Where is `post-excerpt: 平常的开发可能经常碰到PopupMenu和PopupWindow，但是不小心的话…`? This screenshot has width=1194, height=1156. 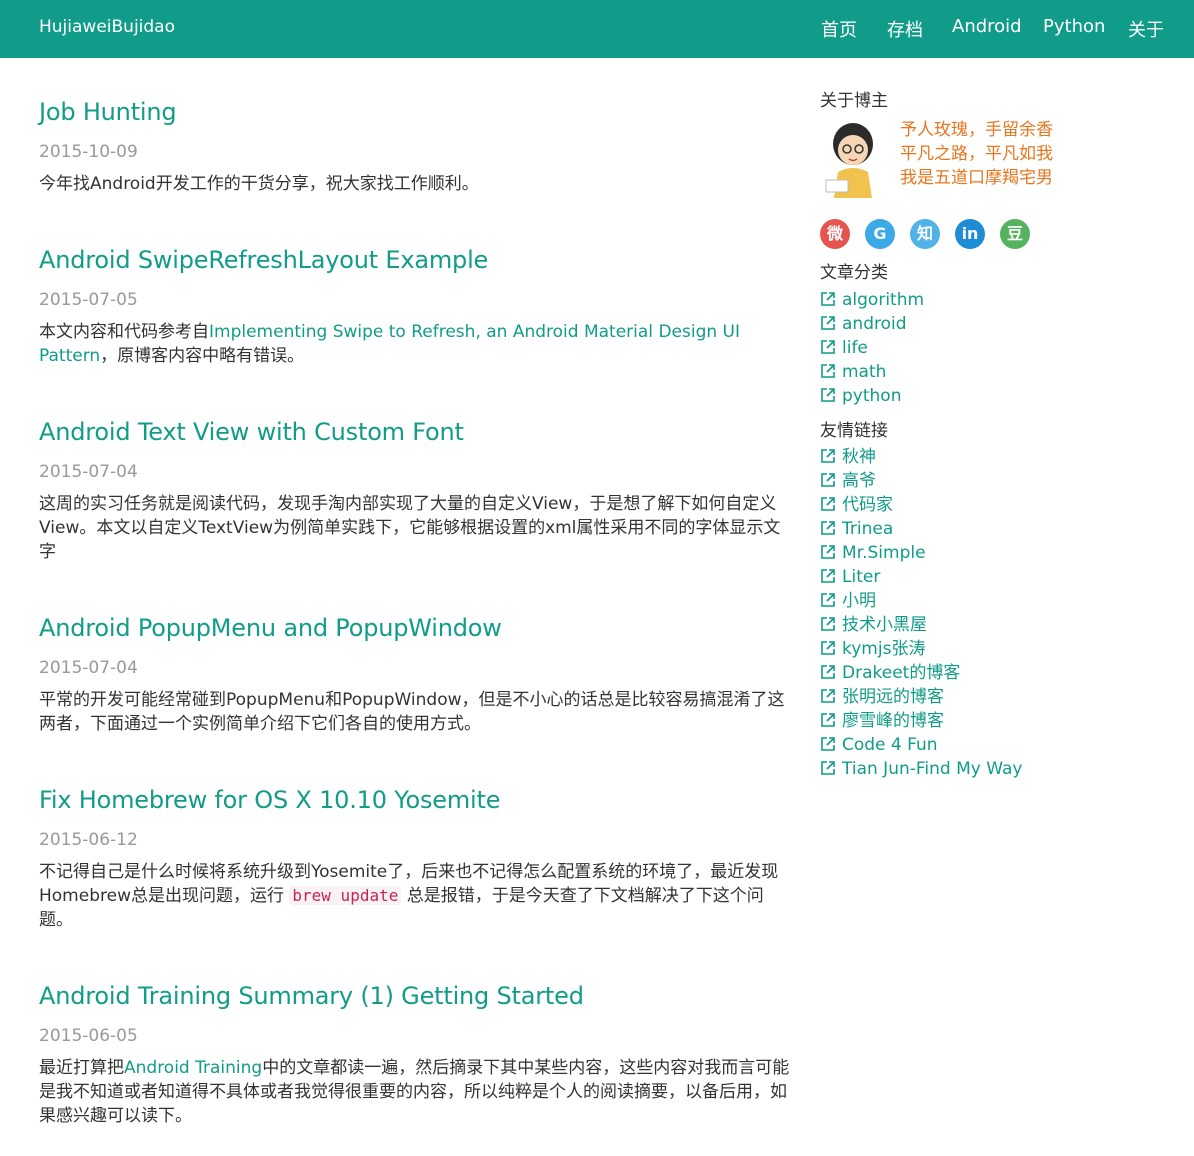
post-excerpt: 平常的开发可能经常碰到PopupMenu和PopupWindow，但是不小心的话… is located at coordinates (412, 712).